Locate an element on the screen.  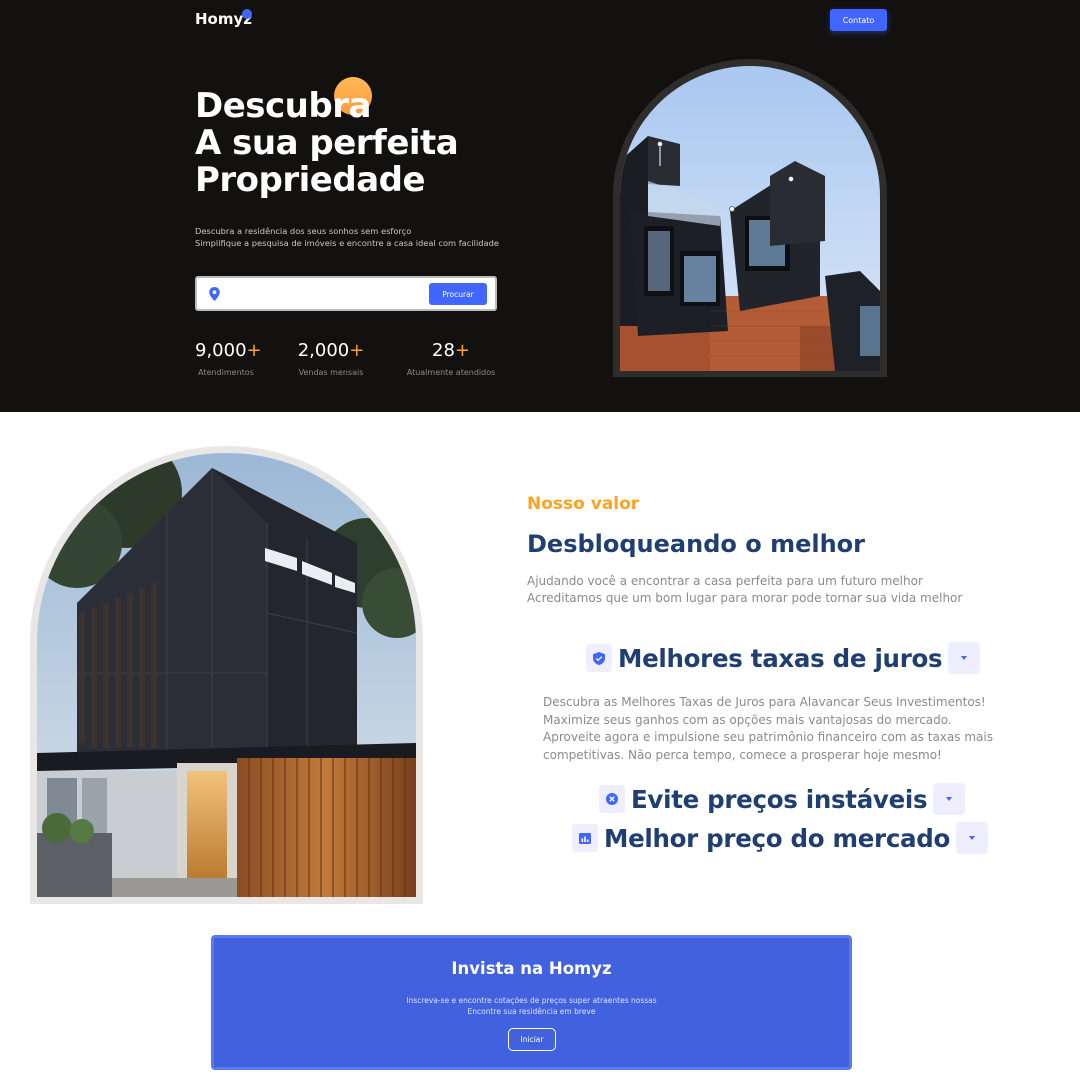
value-house-image is located at coordinates (226, 675).